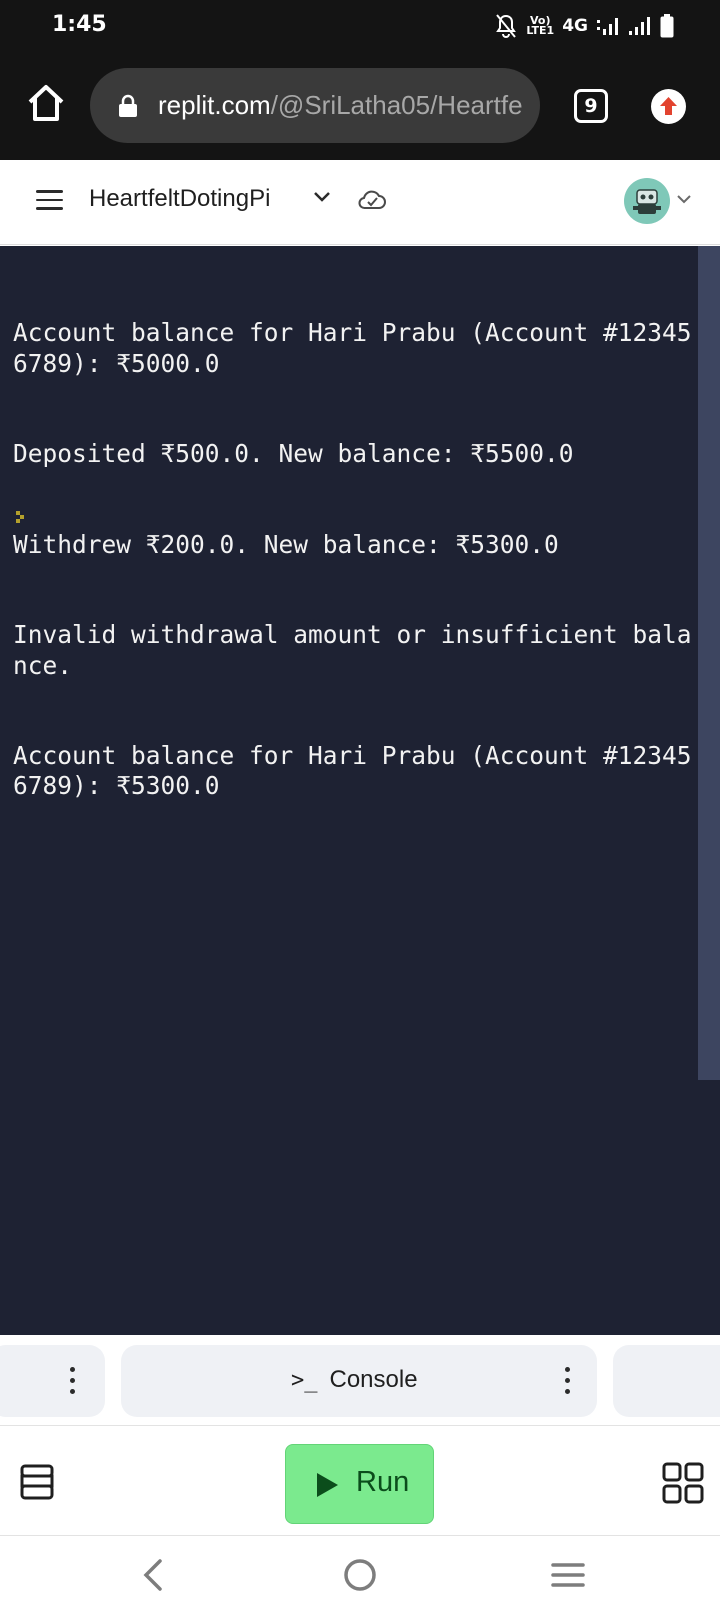  What do you see at coordinates (293, 454) in the screenshot?
I see `console-line: Deposited ₹500.0. New balance: ₹5500.0` at bounding box center [293, 454].